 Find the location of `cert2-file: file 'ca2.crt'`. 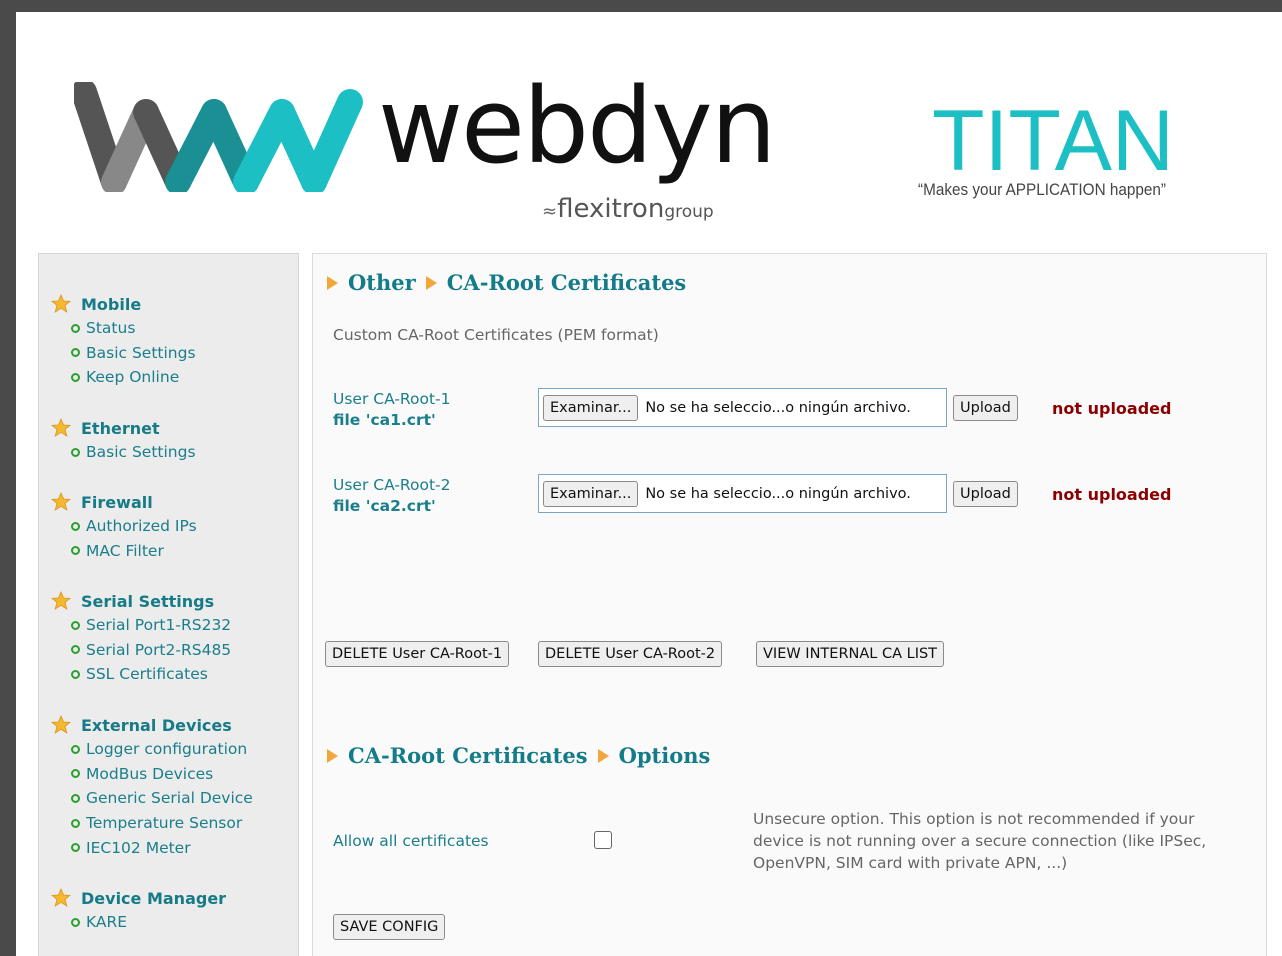

cert2-file: file 'ca2.crt' is located at coordinates (384, 506).